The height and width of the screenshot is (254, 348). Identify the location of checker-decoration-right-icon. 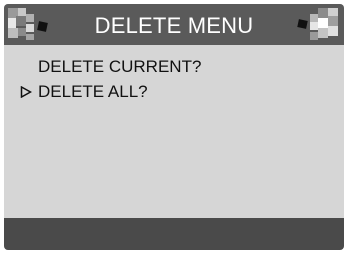
(314, 24).